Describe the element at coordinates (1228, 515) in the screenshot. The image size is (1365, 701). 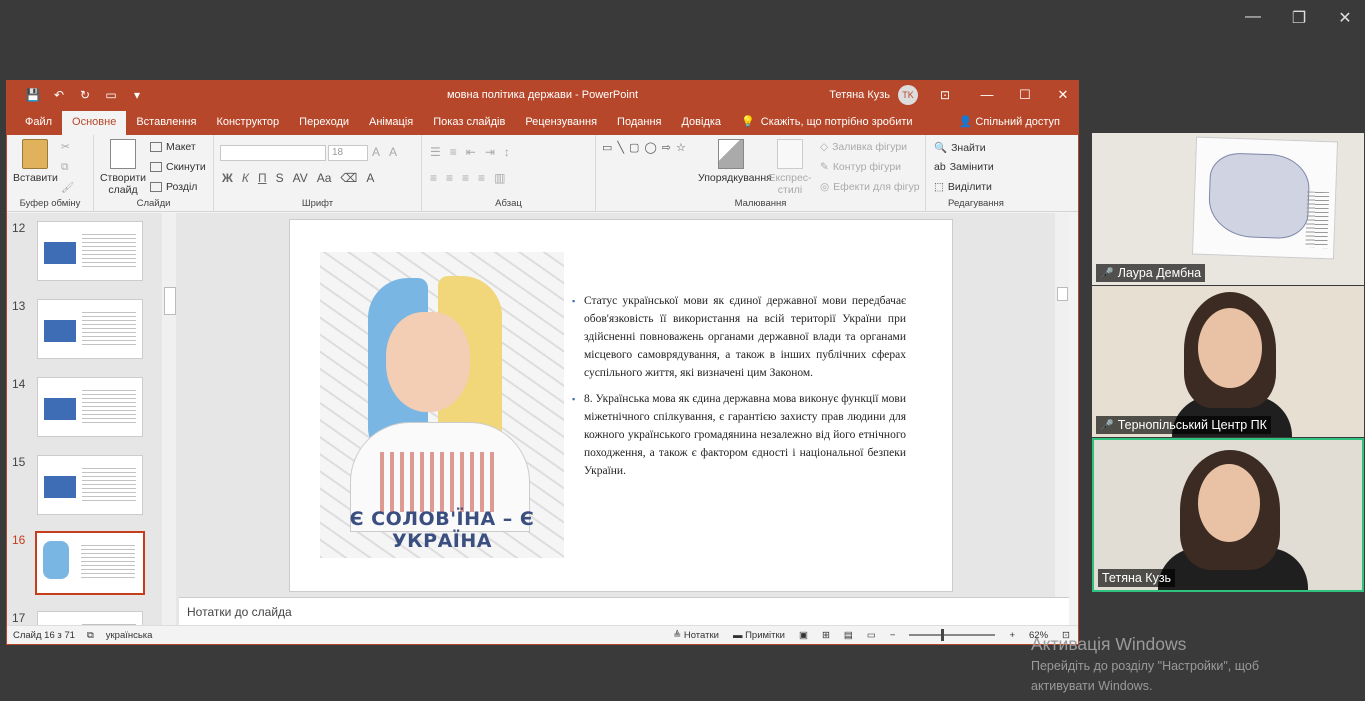
I see `participant-video-active-speaker: Тетяна Кузь` at that location.